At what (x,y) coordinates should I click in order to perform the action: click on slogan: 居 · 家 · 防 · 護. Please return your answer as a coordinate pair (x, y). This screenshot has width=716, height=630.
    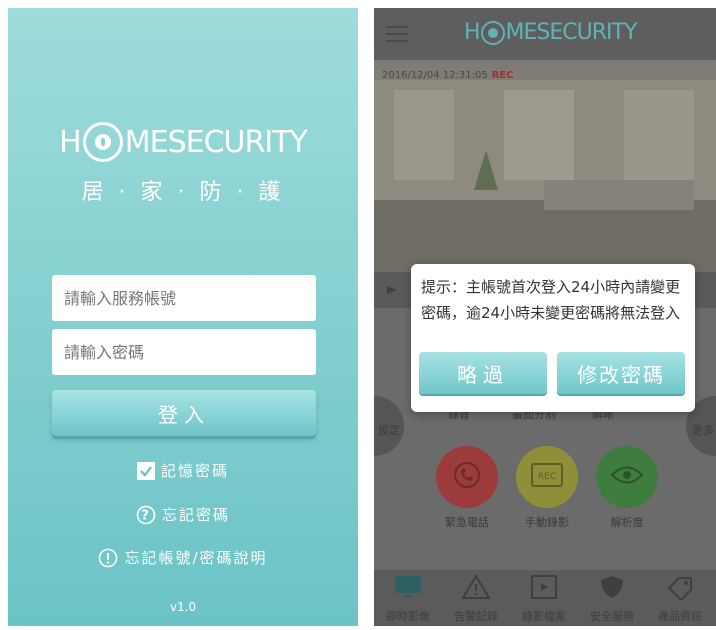
    Looking at the image, I should click on (183, 192).